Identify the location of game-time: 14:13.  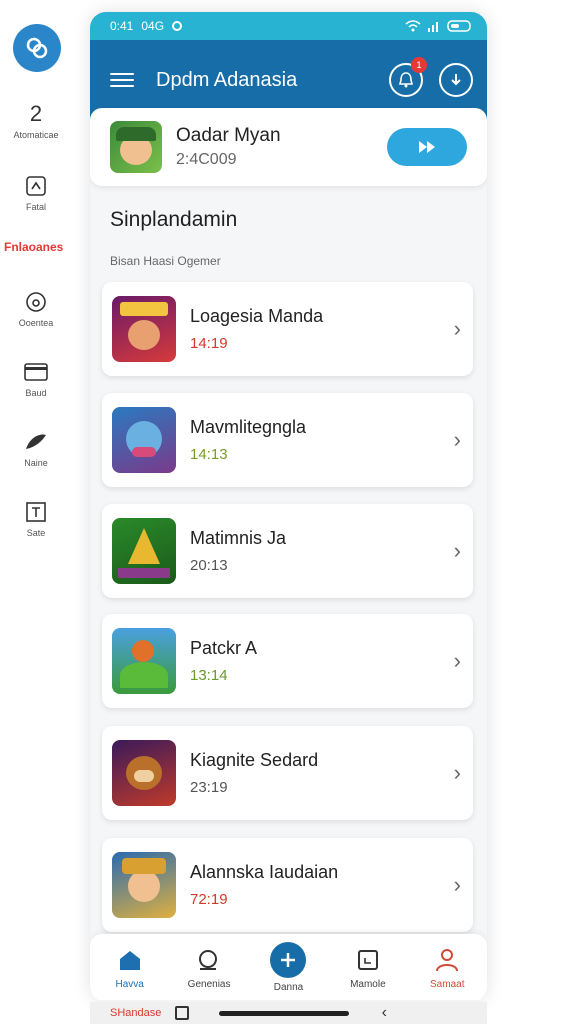
(209, 454).